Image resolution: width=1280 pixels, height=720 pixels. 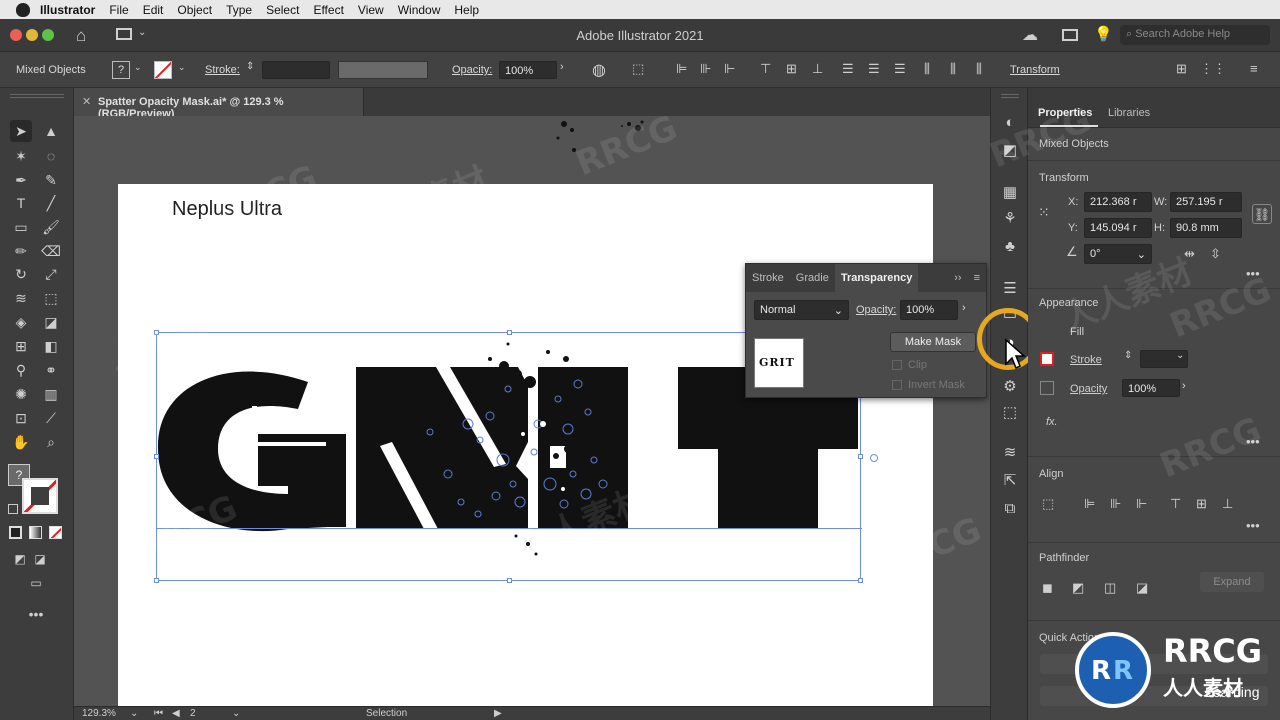 What do you see at coordinates (153, 10) in the screenshot?
I see `menu-edit: Edit` at bounding box center [153, 10].